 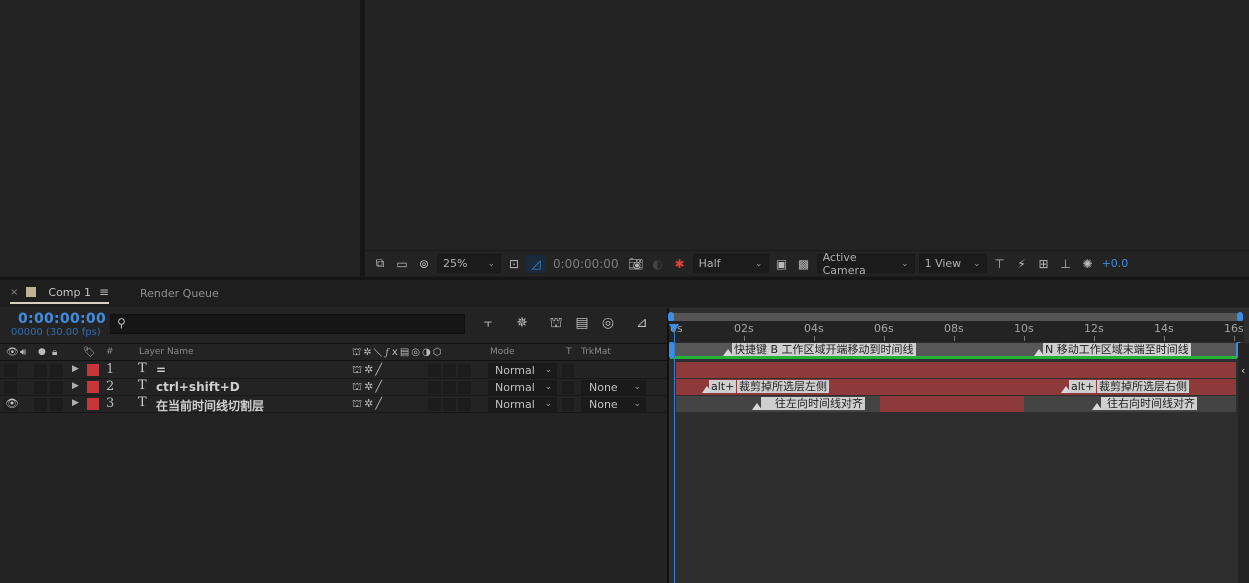 I want to click on layer-row: 👁︎ ▶ 3 T 在当前时间线切割层 ⛫✲╱ Normal ⌄ None ⌄, so click(x=333, y=404).